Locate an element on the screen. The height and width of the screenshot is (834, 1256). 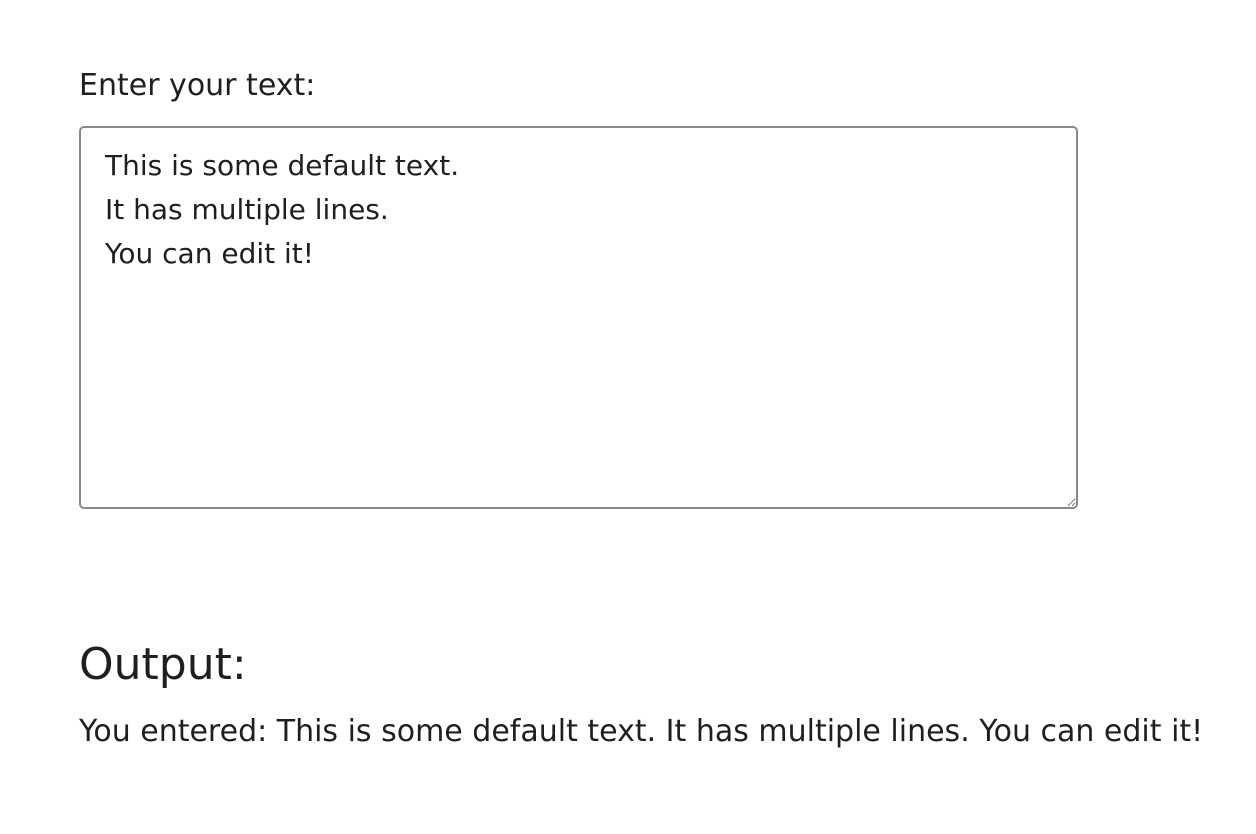
output-heading: Output: is located at coordinates (163, 664).